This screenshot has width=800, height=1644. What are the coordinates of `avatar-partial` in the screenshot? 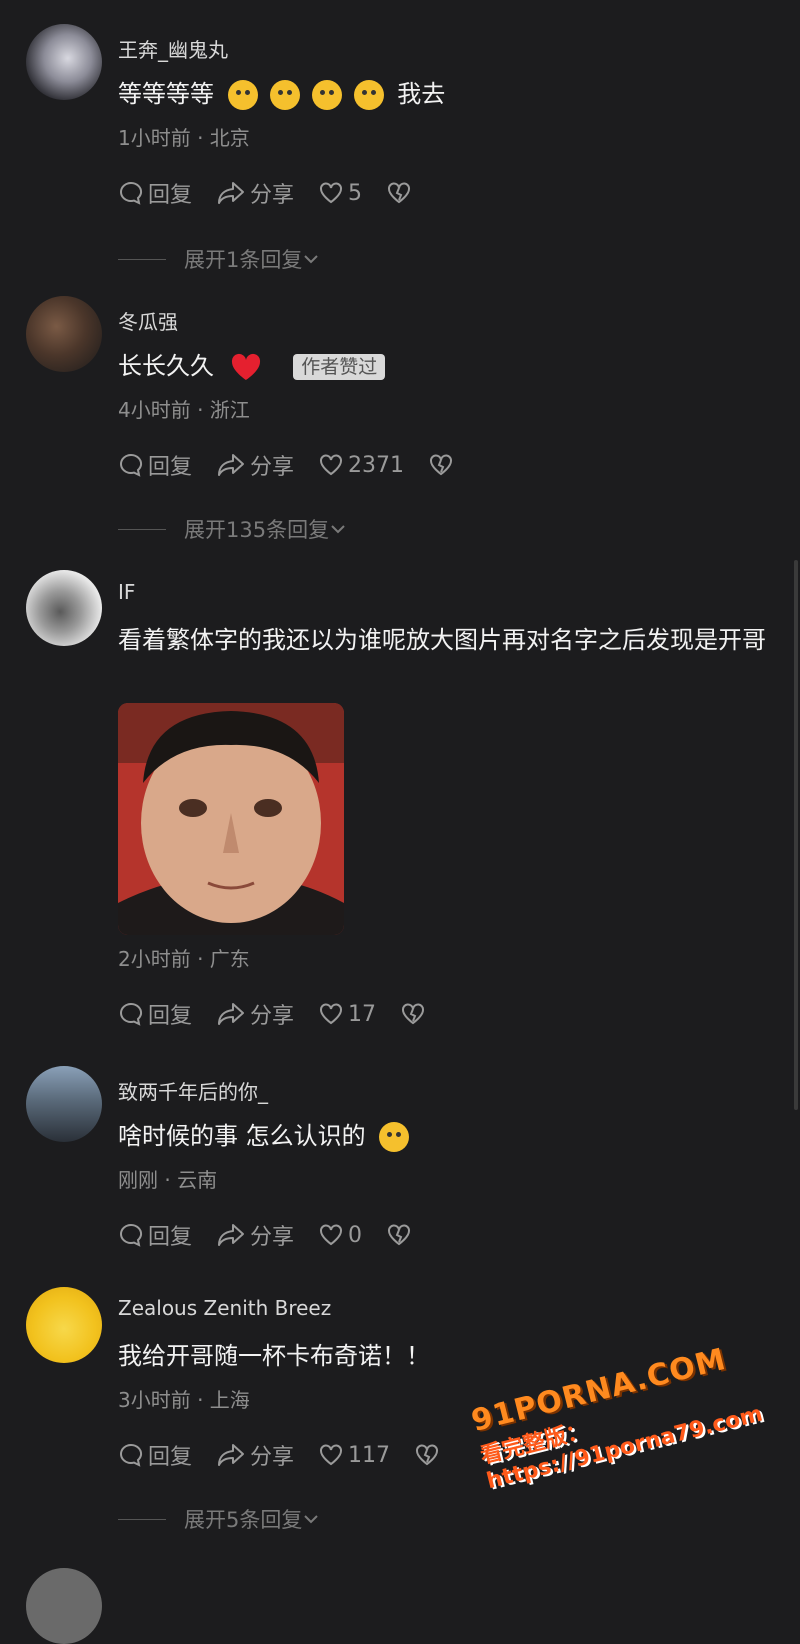 It's located at (64, 1606).